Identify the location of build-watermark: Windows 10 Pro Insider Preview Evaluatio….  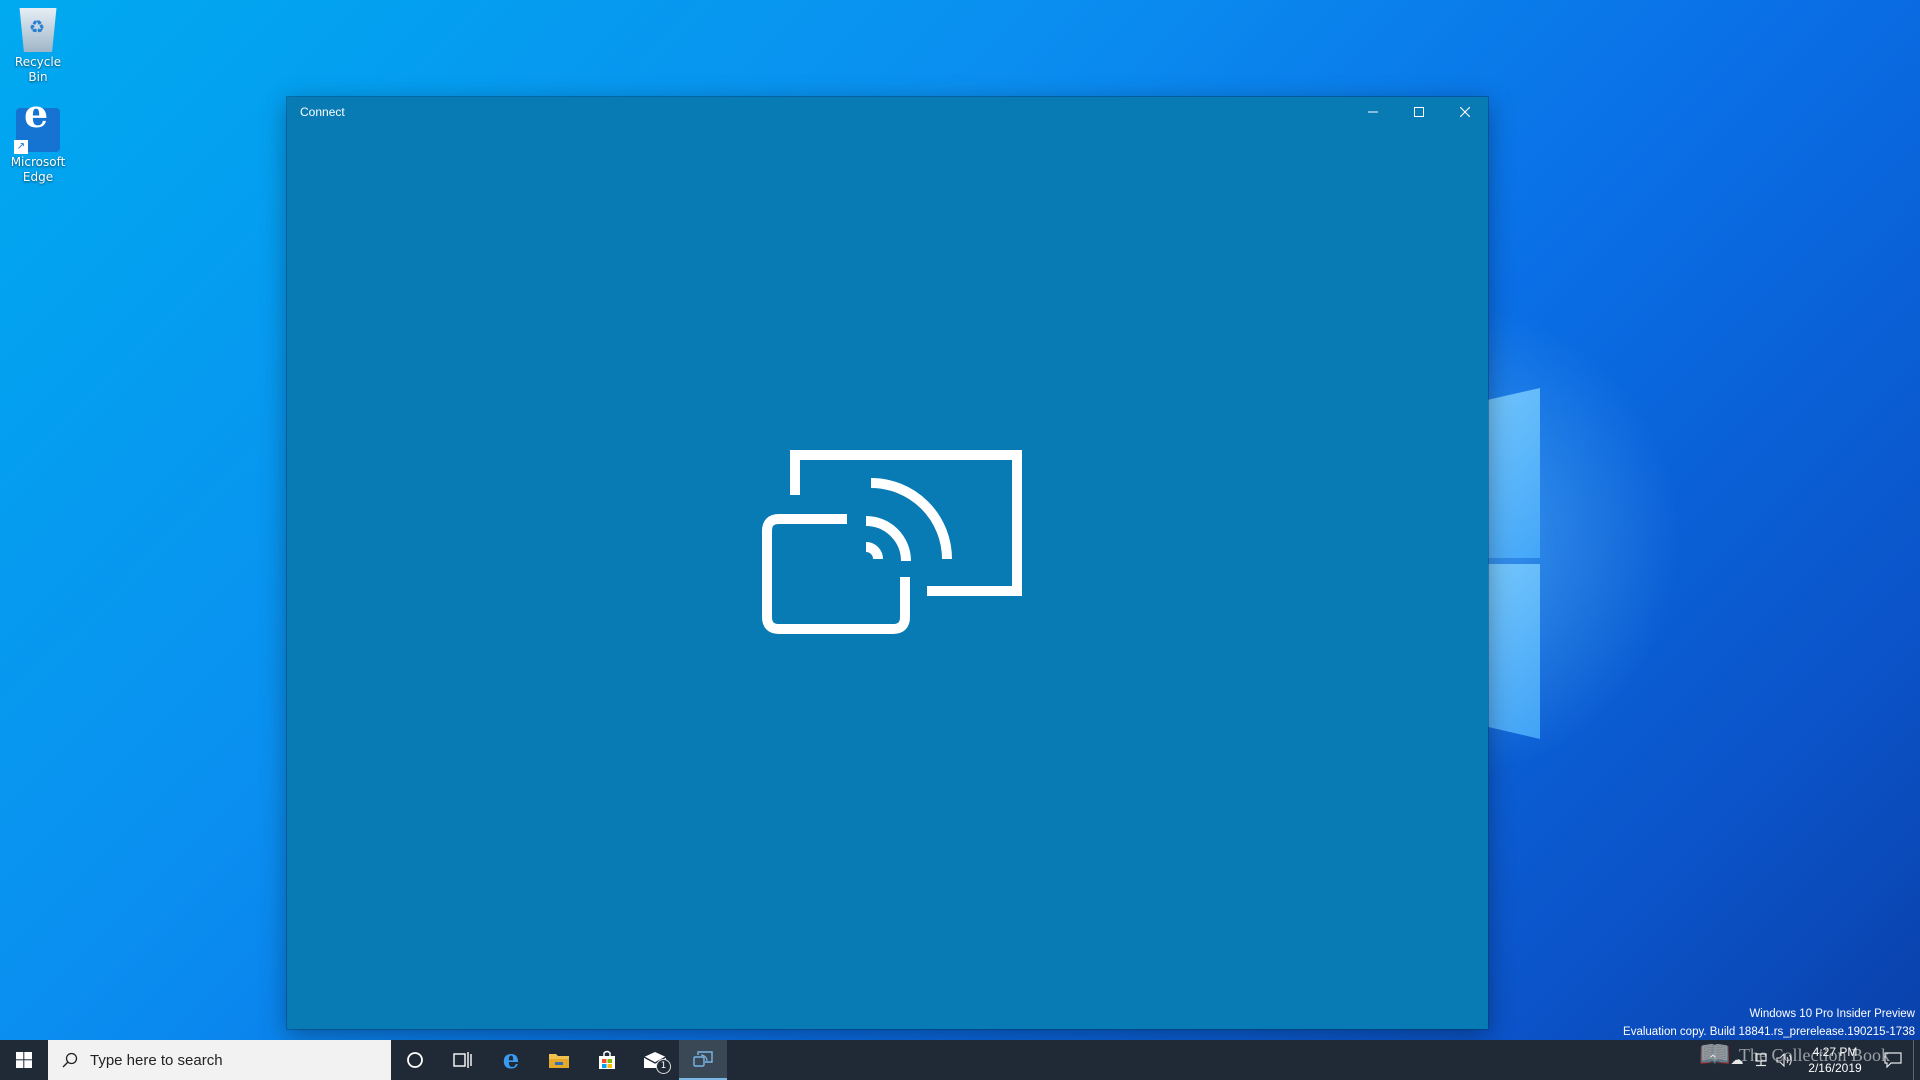
(1769, 1023).